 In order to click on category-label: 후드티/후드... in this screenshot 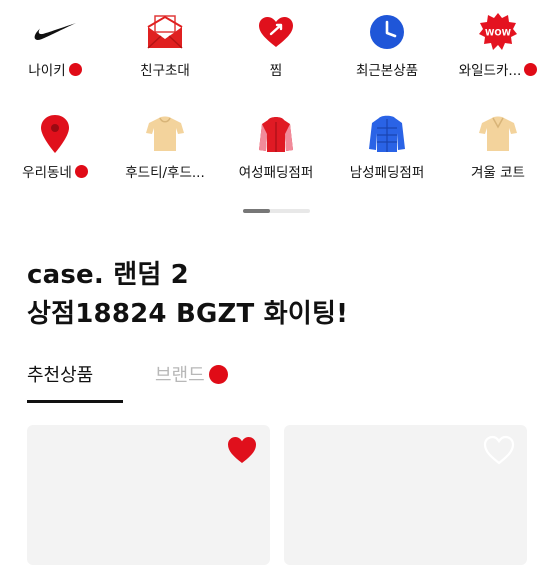, I will do `click(165, 173)`.